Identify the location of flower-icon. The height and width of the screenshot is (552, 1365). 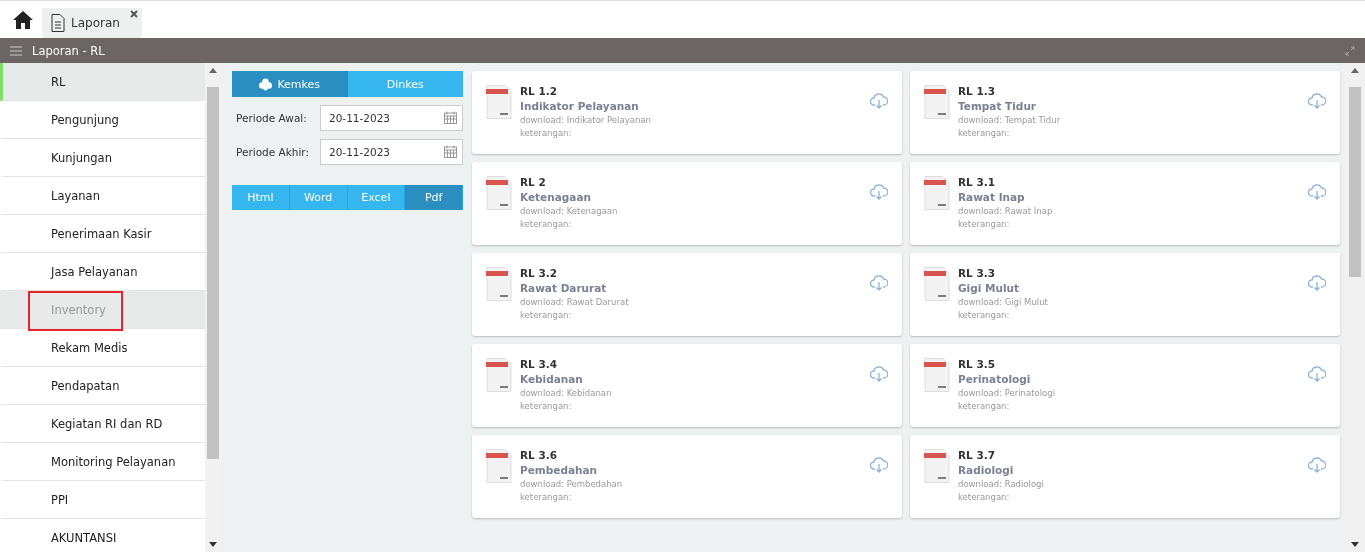
(266, 84).